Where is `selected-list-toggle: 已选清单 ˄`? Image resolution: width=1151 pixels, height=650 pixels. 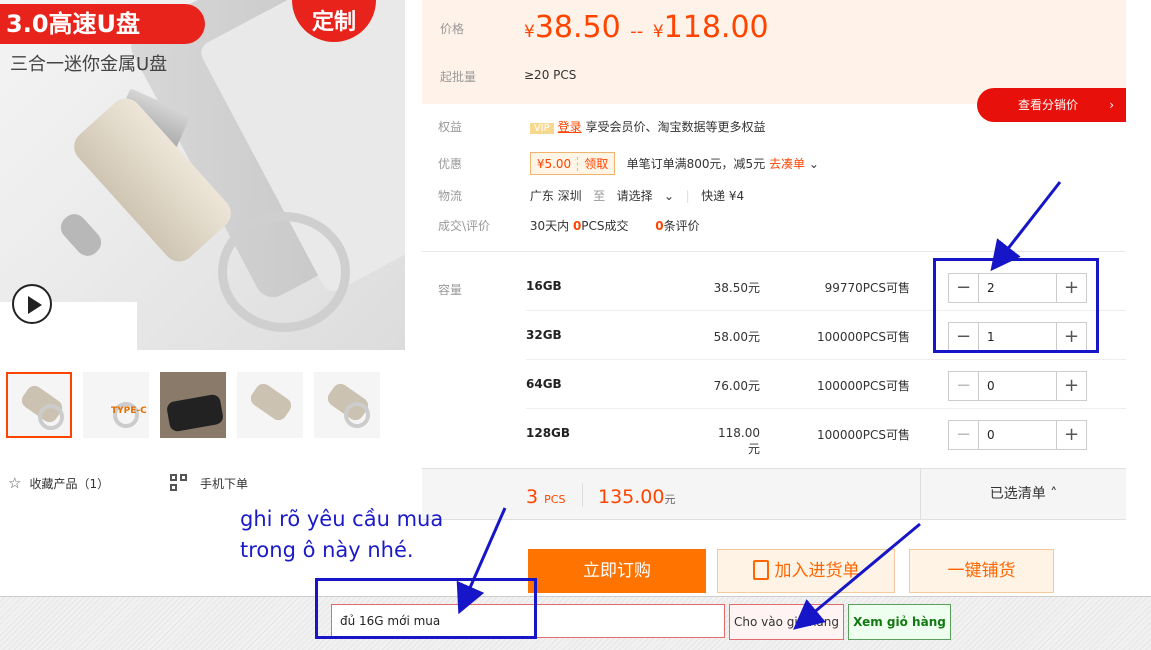 selected-list-toggle: 已选清单 ˄ is located at coordinates (1023, 494).